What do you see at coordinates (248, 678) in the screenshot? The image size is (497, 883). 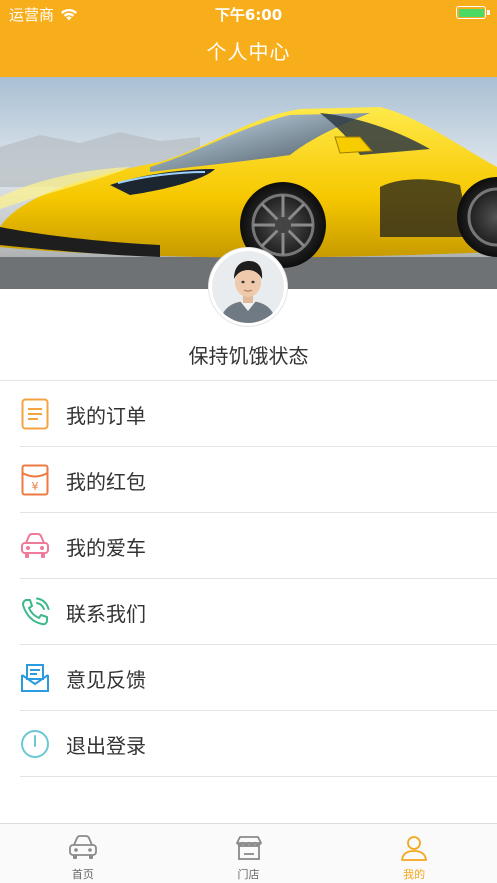 I see `menu-item-feedback: 意见反馈` at bounding box center [248, 678].